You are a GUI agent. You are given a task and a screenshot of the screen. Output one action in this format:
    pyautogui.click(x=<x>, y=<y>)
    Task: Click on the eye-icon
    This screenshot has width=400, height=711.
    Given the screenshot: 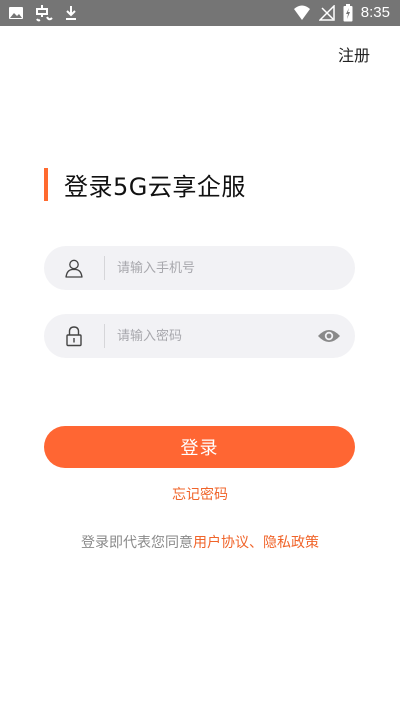 What is the action you would take?
    pyautogui.click(x=329, y=336)
    